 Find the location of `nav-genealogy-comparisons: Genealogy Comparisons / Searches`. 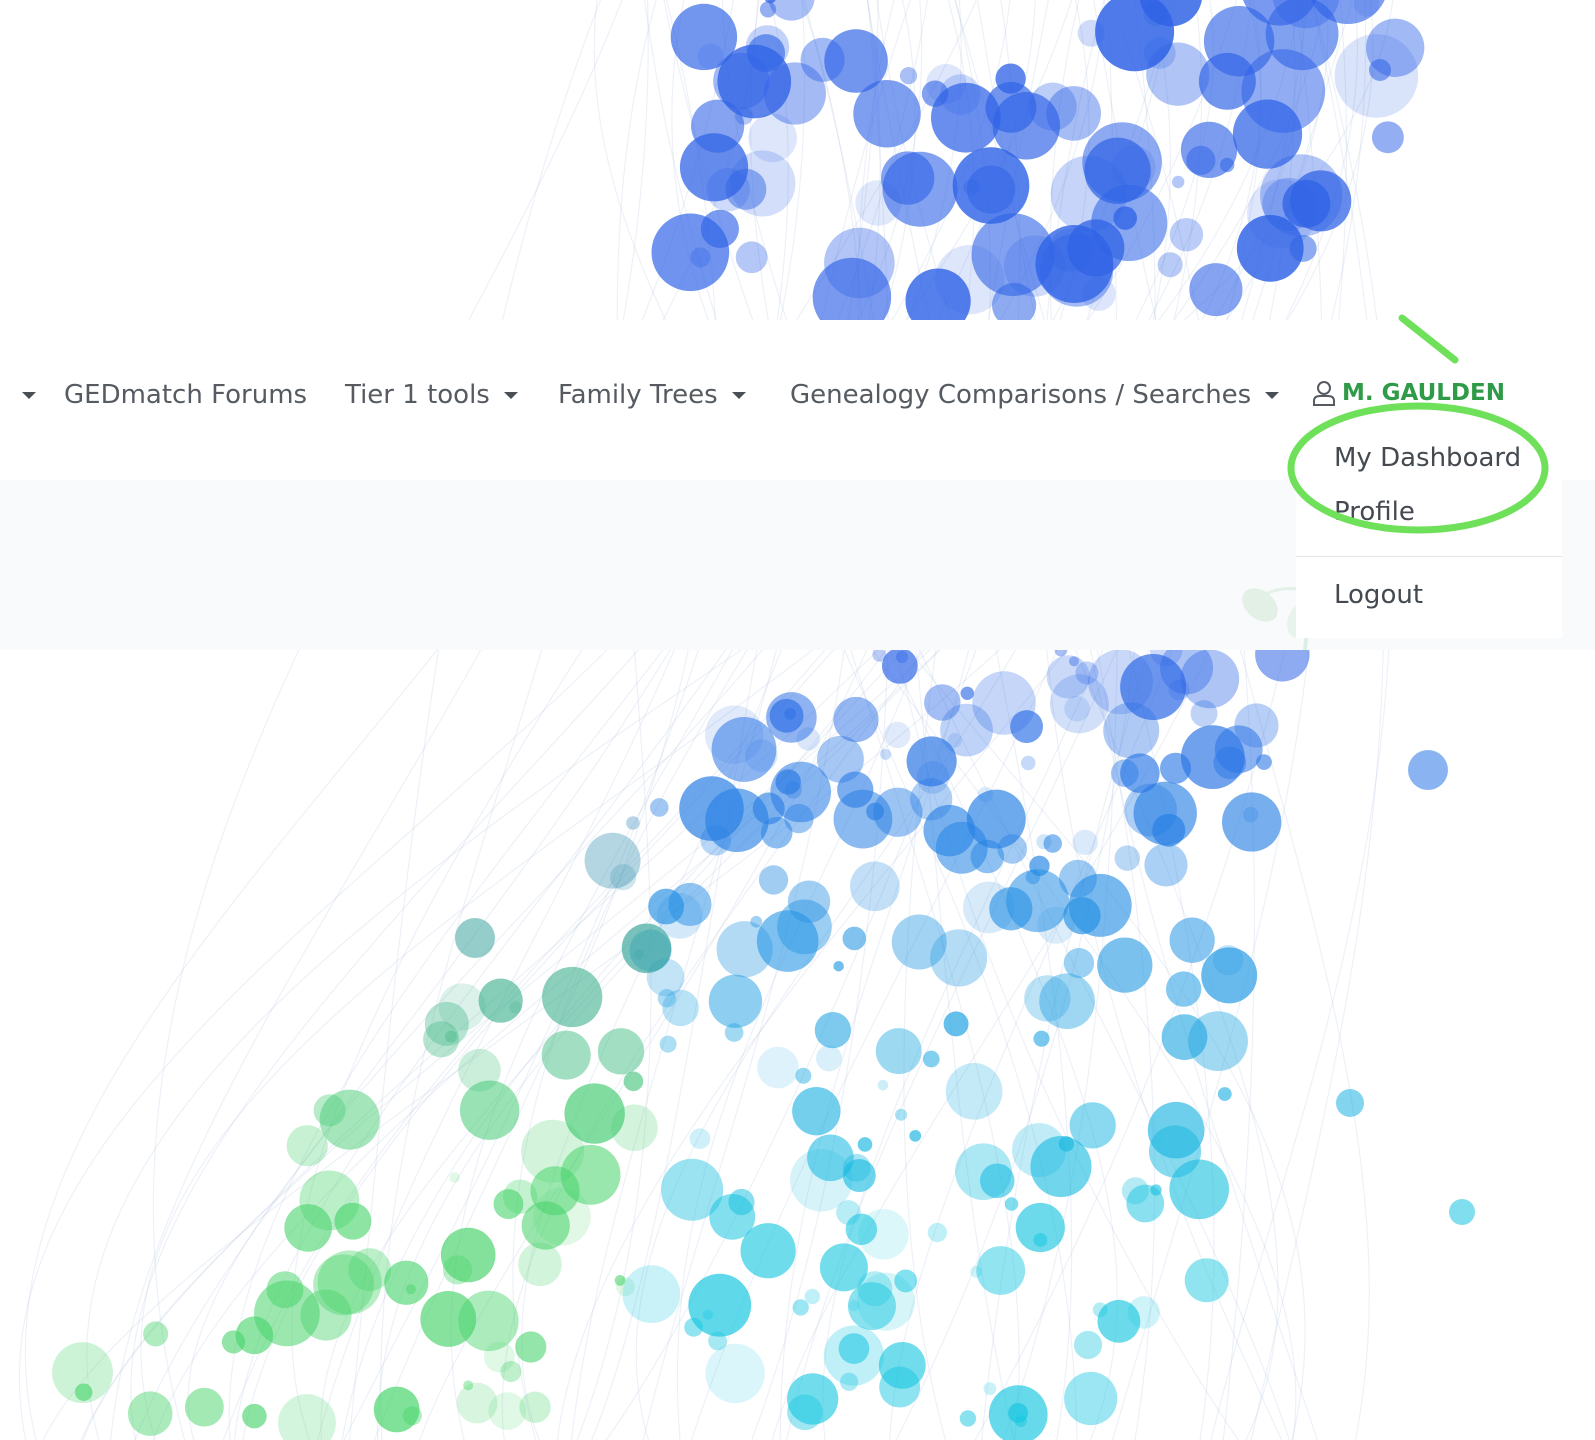

nav-genealogy-comparisons: Genealogy Comparisons / Searches is located at coordinates (1035, 395).